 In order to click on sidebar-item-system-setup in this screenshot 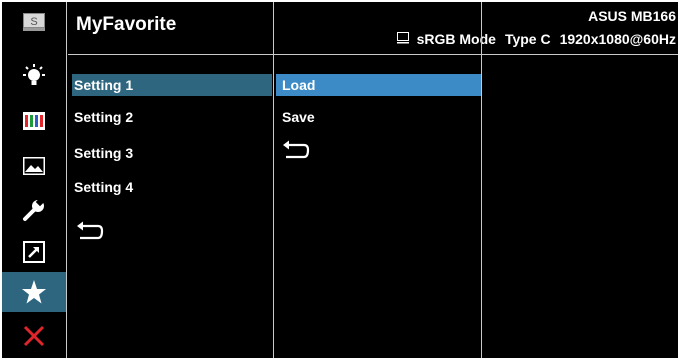, I will do `click(34, 210)`.